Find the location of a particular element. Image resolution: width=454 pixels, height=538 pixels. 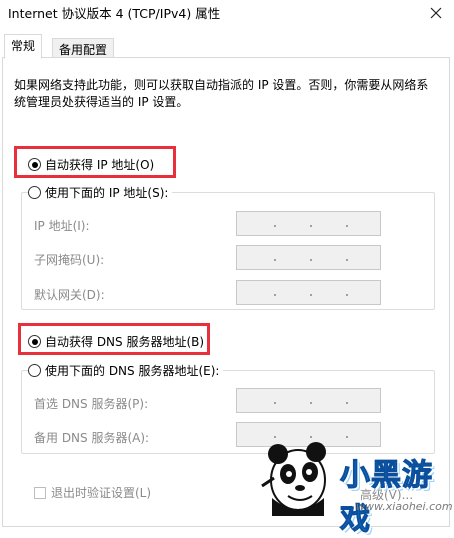

ip-manual-option: 使用下面的 IP 地址(S): is located at coordinates (100, 192).